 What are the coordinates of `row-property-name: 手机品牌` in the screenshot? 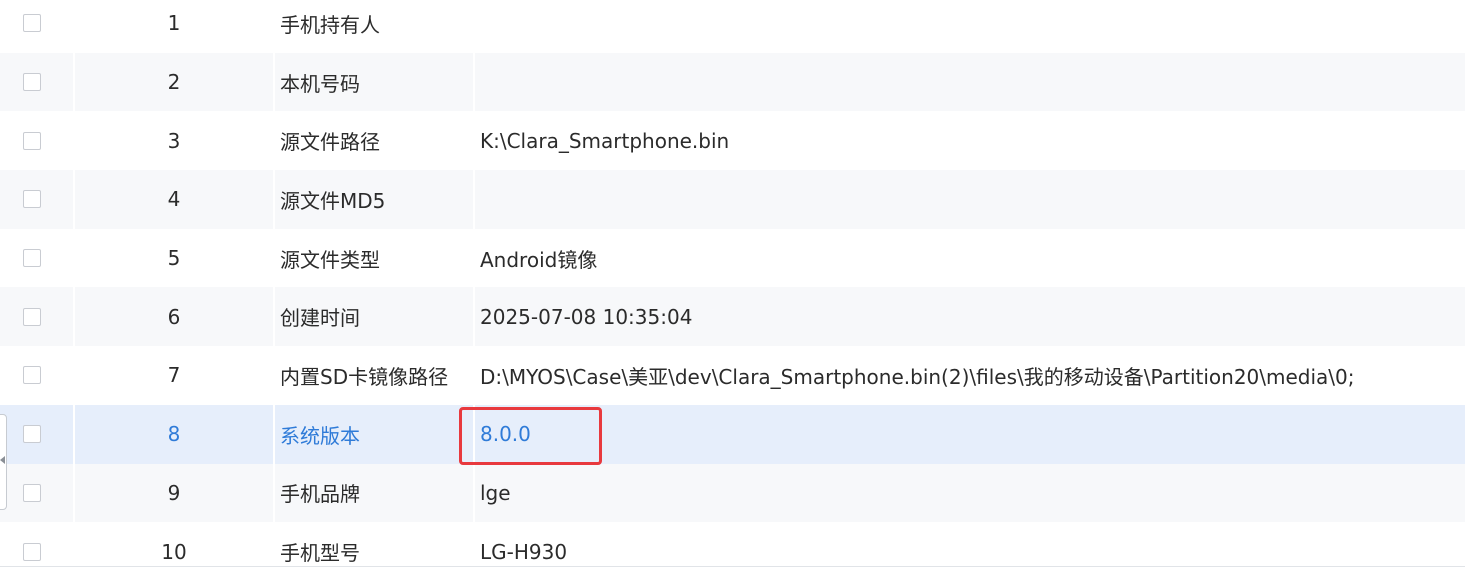 It's located at (373, 493).